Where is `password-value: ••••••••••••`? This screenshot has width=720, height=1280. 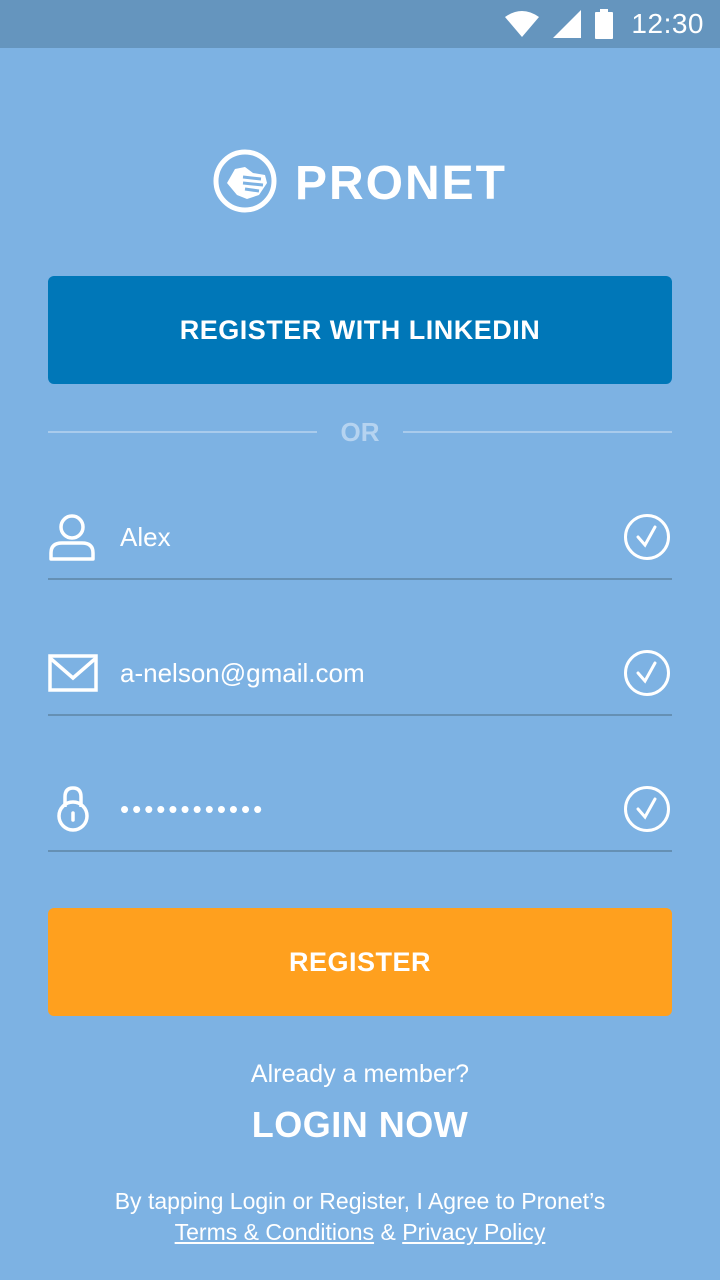 password-value: •••••••••••• is located at coordinates (371, 809).